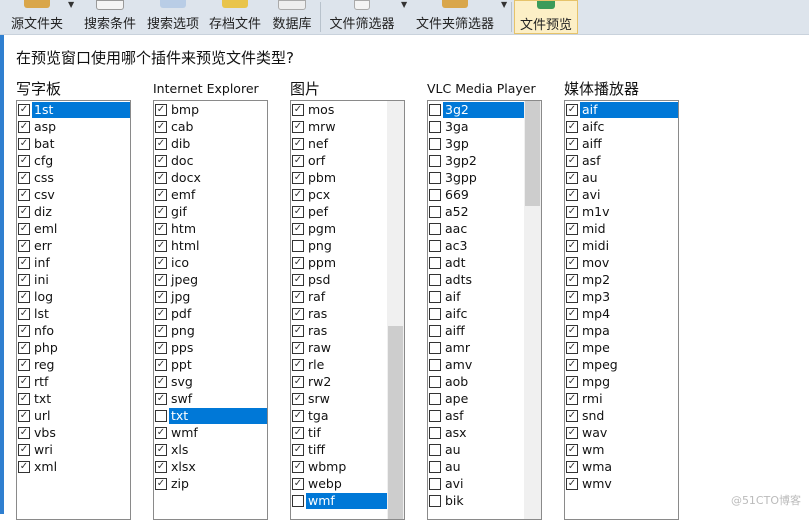 This screenshot has height=520, width=809. Describe the element at coordinates (476, 126) in the screenshot. I see `list-item: 3ga` at that location.